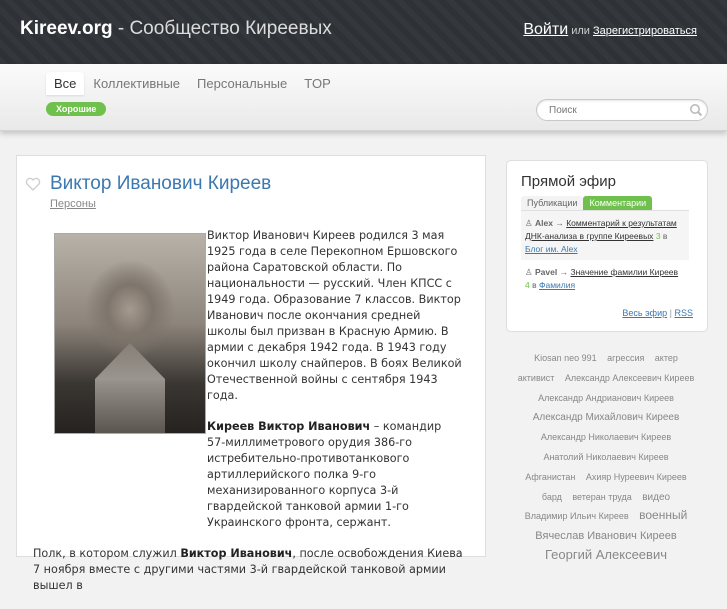 The height and width of the screenshot is (609, 727). What do you see at coordinates (658, 236) in the screenshot?
I see `comment-count: 3` at bounding box center [658, 236].